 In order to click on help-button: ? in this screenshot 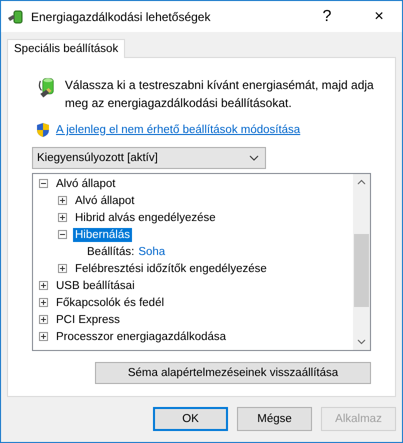, I will do `click(327, 16)`.